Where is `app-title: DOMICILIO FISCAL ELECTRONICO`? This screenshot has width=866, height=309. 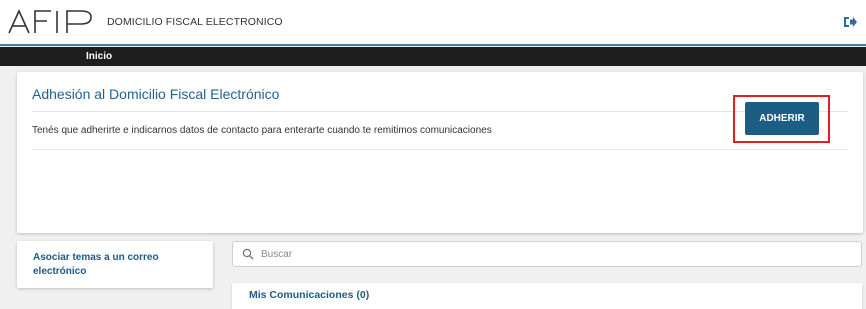 app-title: DOMICILIO FISCAL ELECTRONICO is located at coordinates (195, 22).